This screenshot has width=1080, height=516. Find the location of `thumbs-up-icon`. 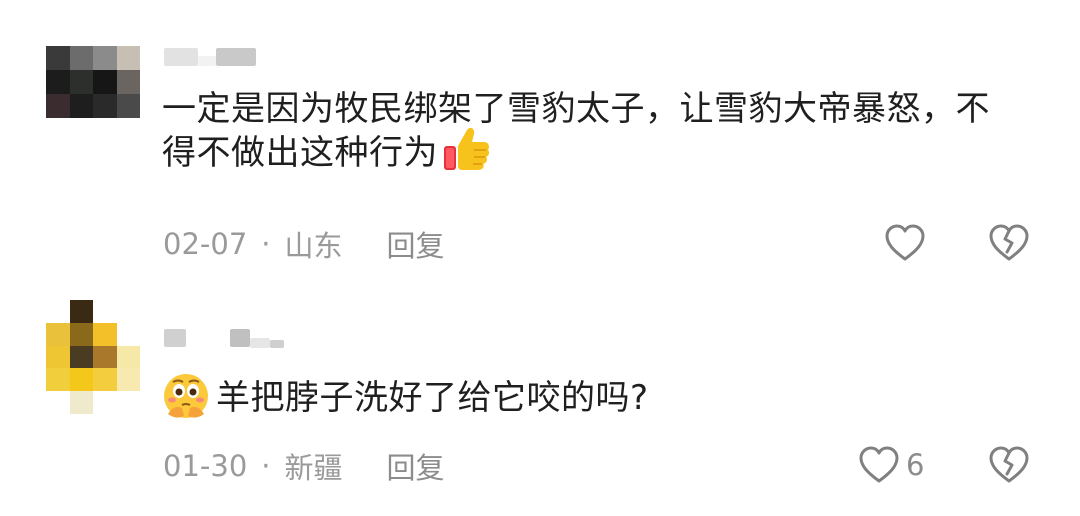

thumbs-up-icon is located at coordinates (466, 150).